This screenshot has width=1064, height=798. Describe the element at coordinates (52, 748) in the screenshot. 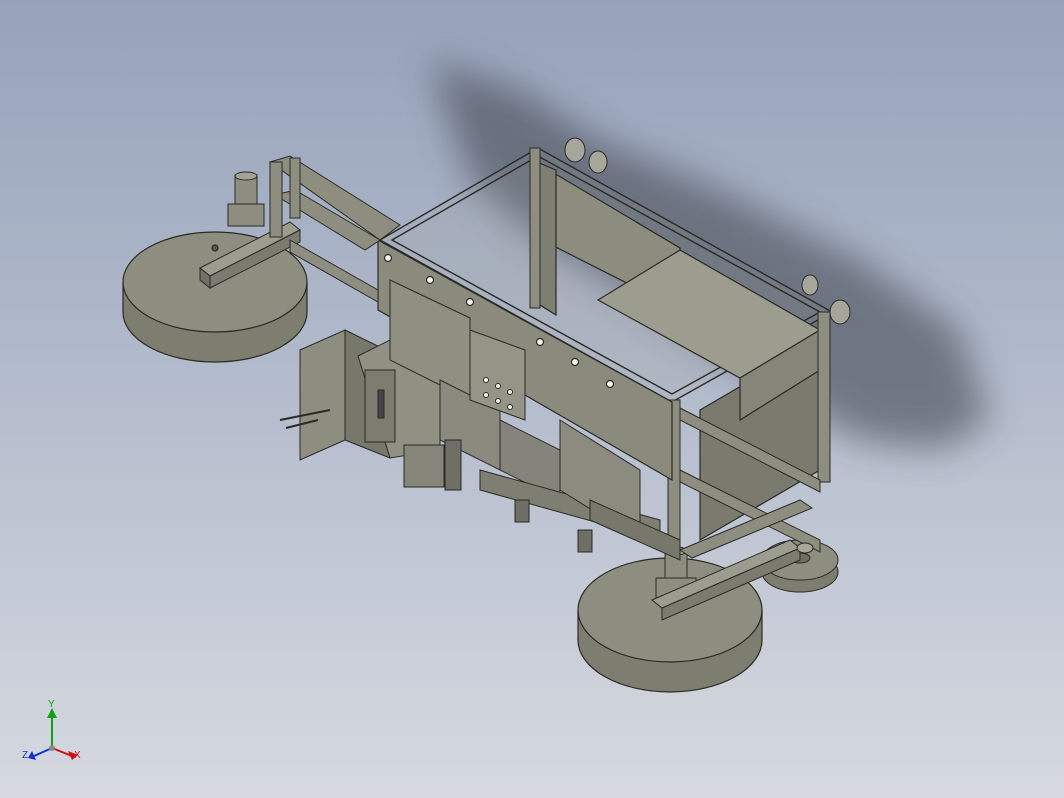

I see `triad-origin` at that location.